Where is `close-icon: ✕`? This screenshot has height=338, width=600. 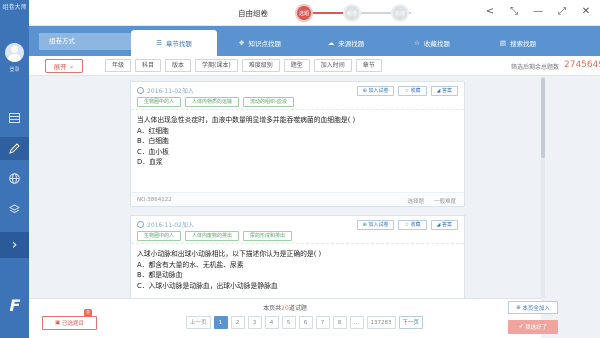 close-icon: ✕ is located at coordinates (586, 12).